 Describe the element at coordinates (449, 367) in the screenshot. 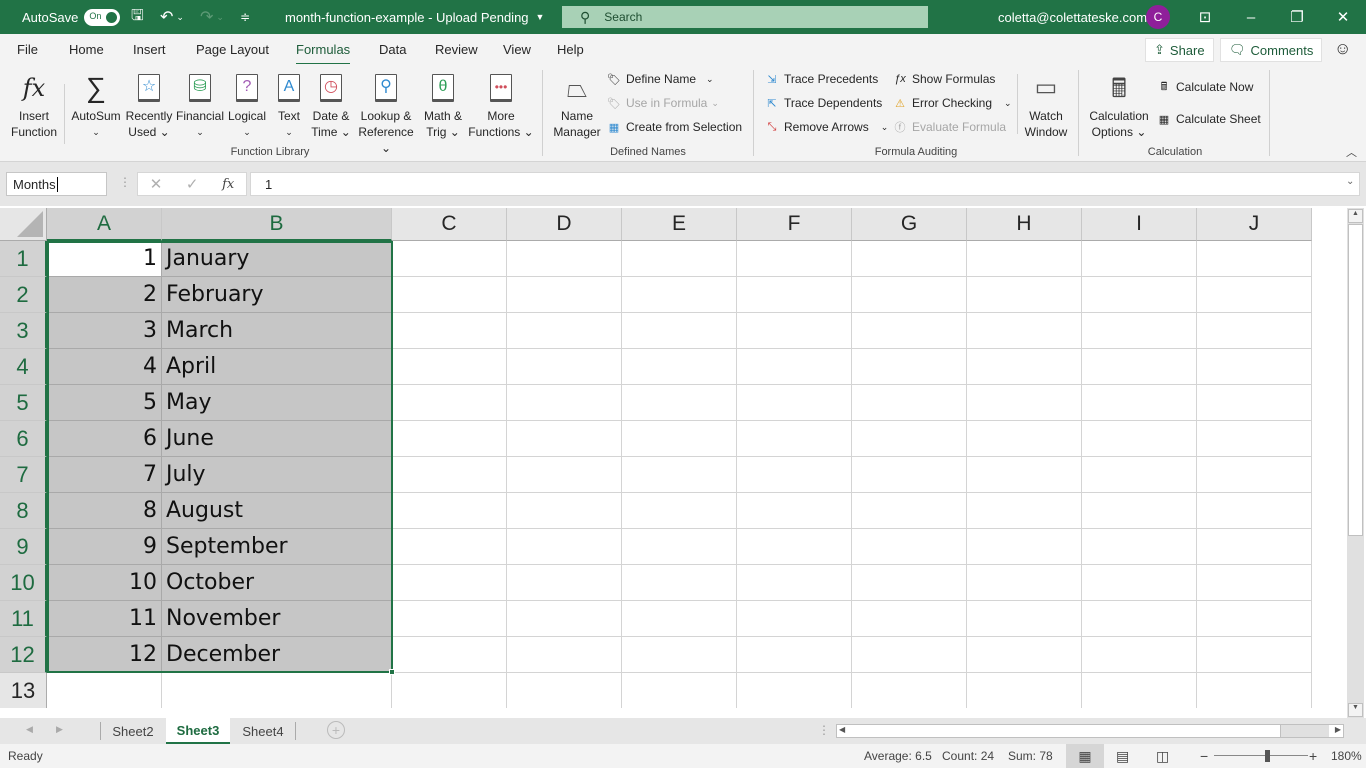

I see `cell-c4` at that location.